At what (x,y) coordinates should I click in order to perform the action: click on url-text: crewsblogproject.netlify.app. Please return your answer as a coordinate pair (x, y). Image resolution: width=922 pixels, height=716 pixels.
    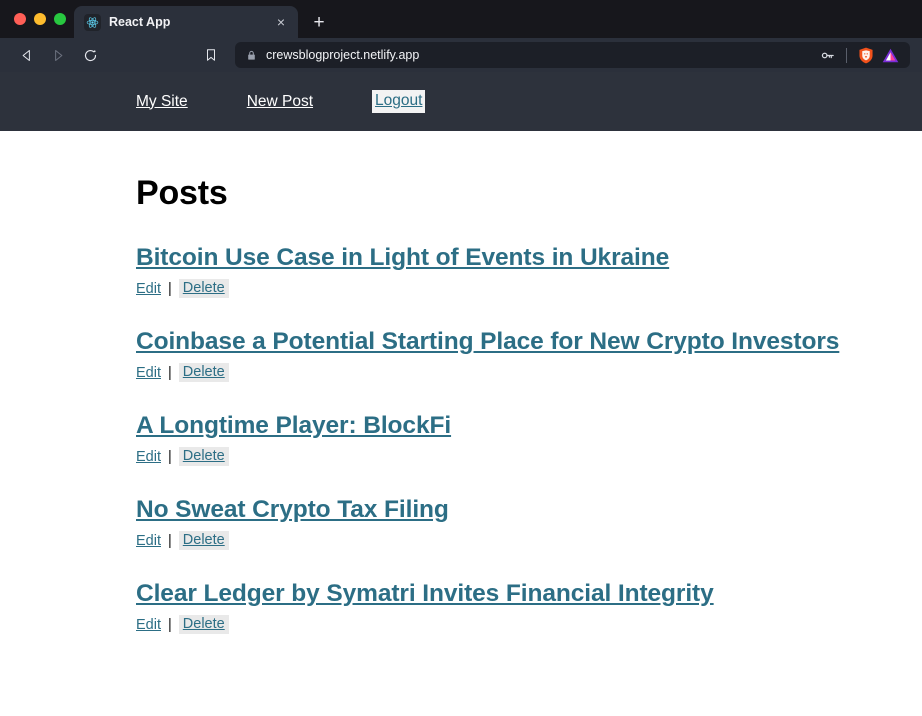
    Looking at the image, I should click on (536, 55).